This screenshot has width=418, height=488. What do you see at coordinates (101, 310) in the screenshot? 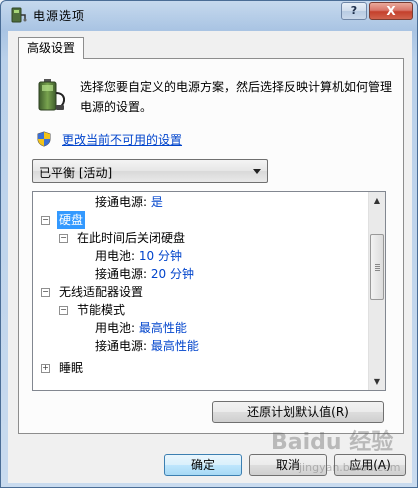
I see `tree-item-label: 节能模式` at bounding box center [101, 310].